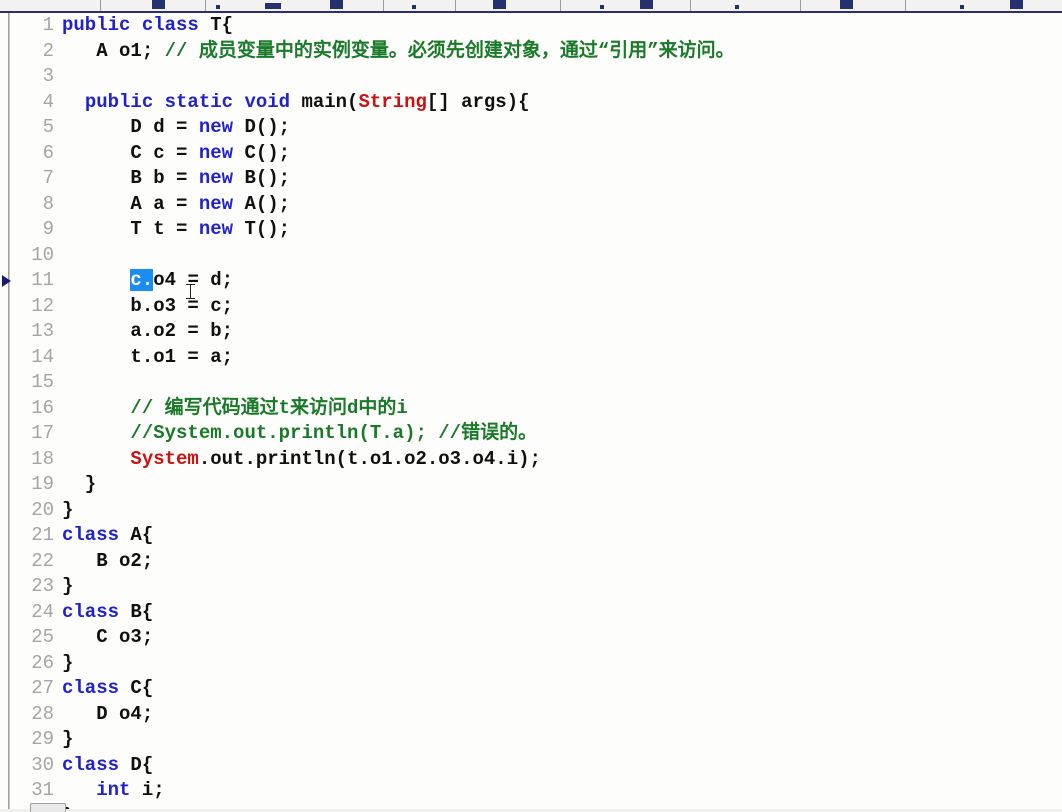  Describe the element at coordinates (48, 101) in the screenshot. I see `line-number: 4` at that location.